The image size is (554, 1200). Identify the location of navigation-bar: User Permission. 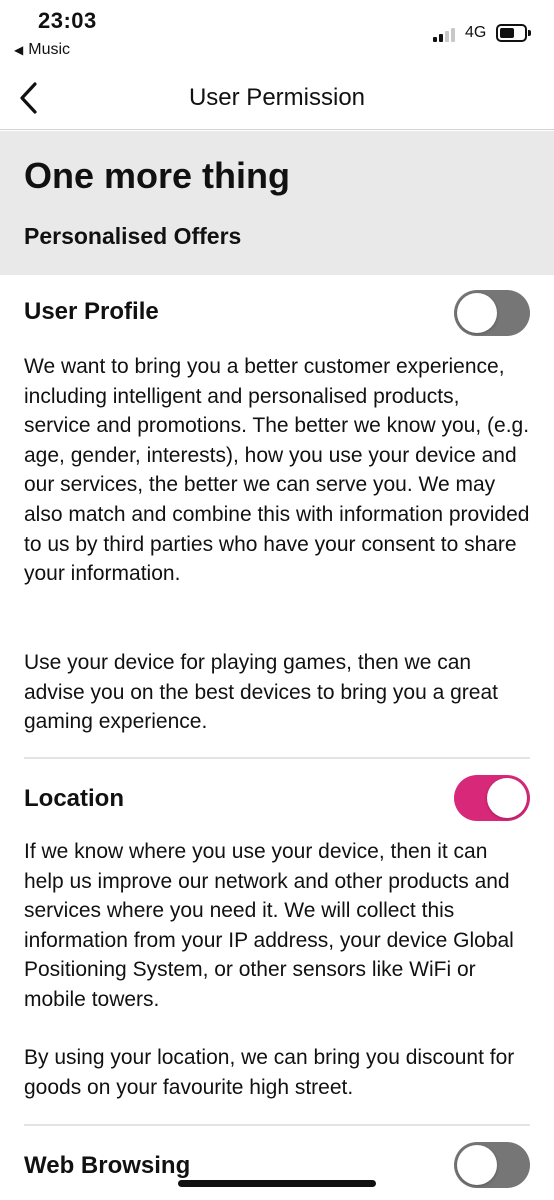
(277, 98).